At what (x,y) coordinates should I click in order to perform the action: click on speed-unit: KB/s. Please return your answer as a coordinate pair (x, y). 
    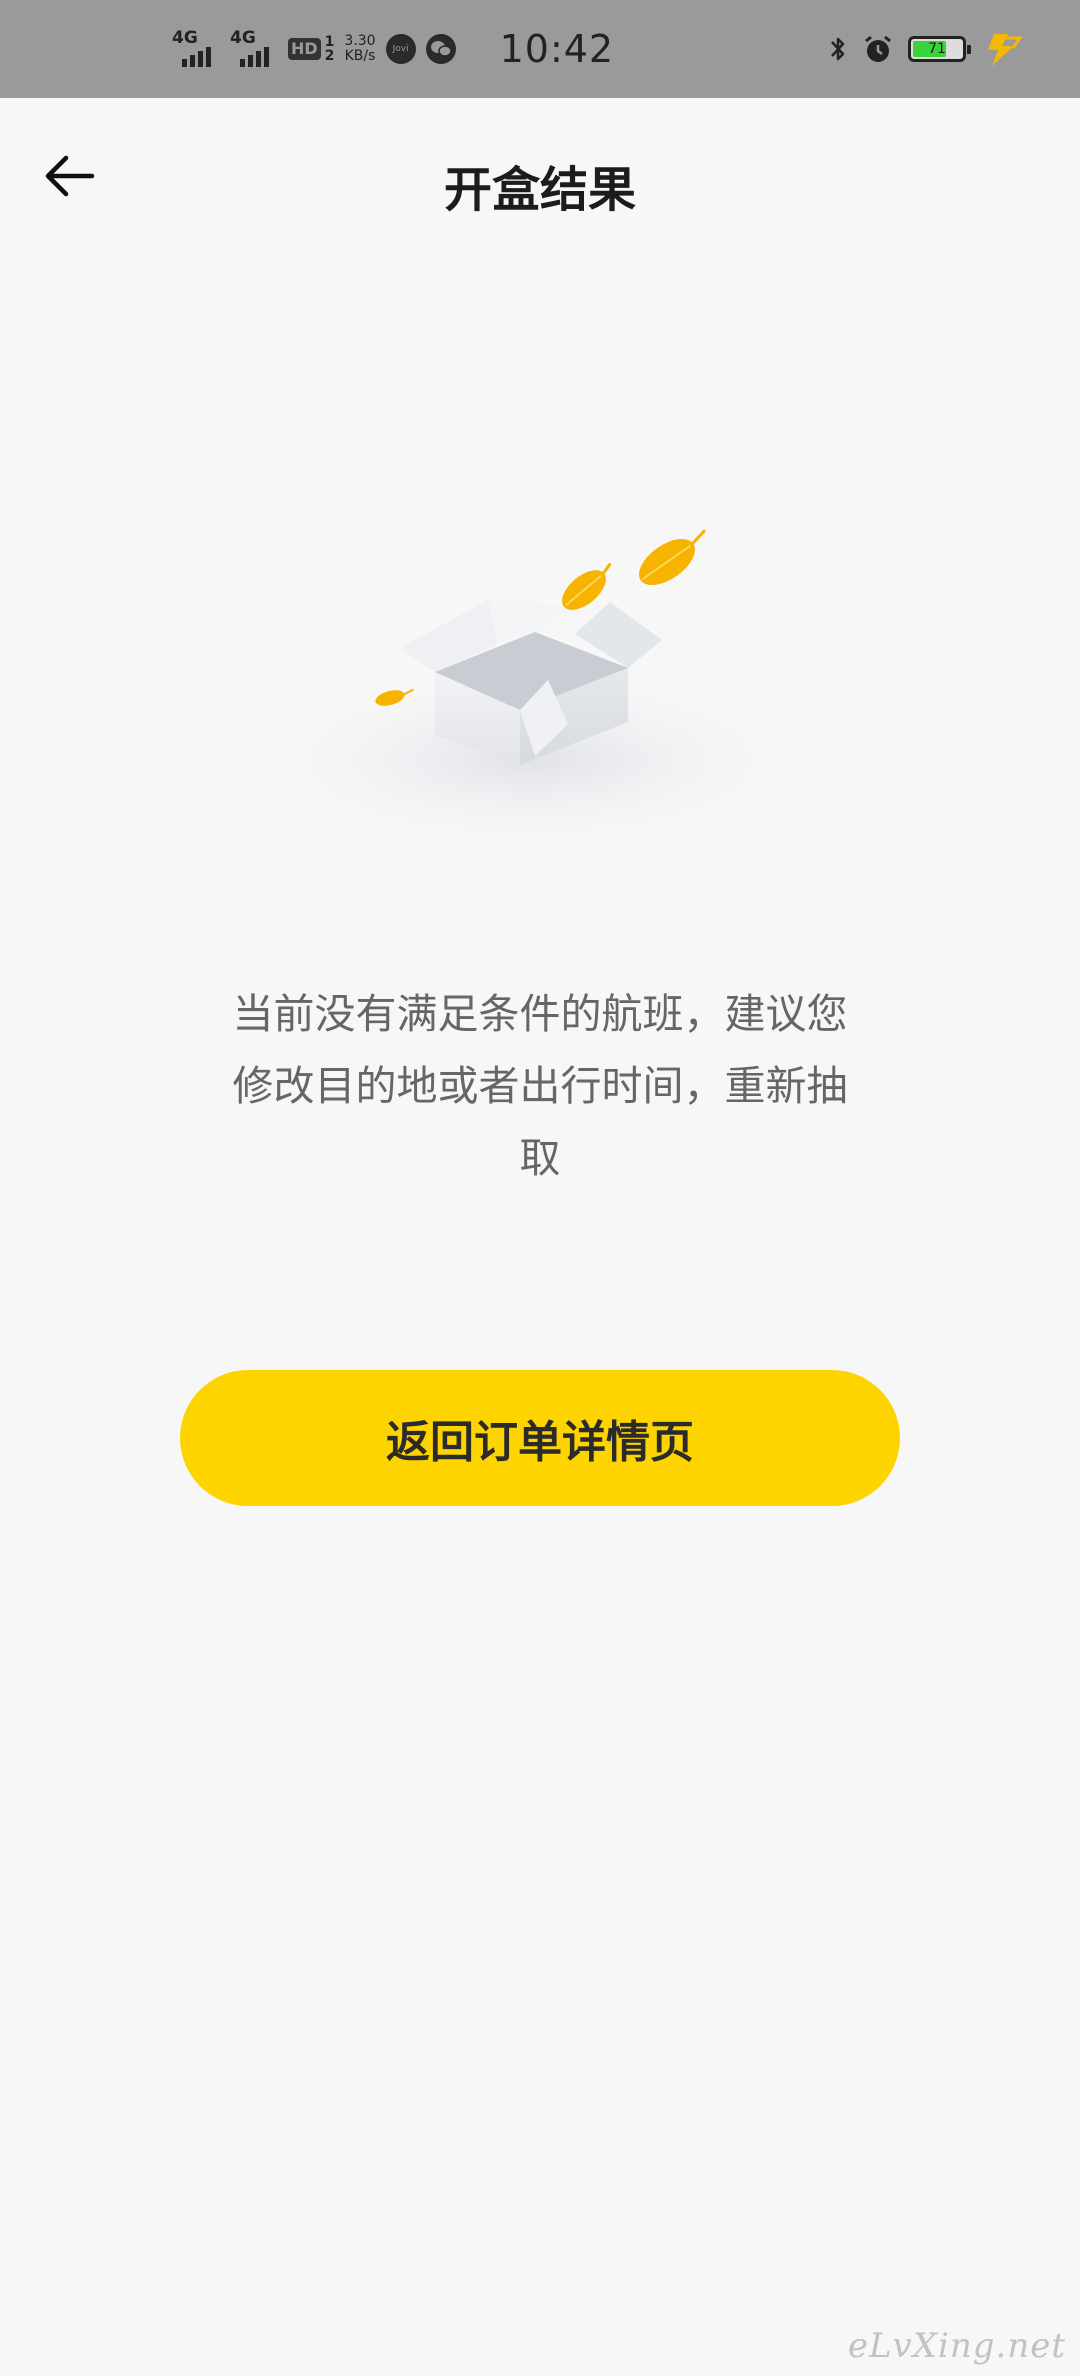
    Looking at the image, I should click on (360, 56).